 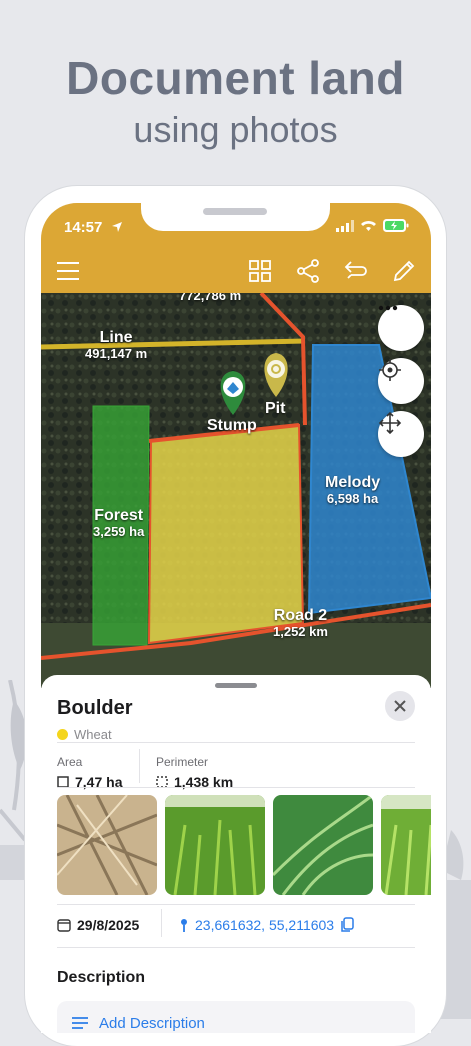 What do you see at coordinates (93, 734) in the screenshot?
I see `crop-name: Wheat` at bounding box center [93, 734].